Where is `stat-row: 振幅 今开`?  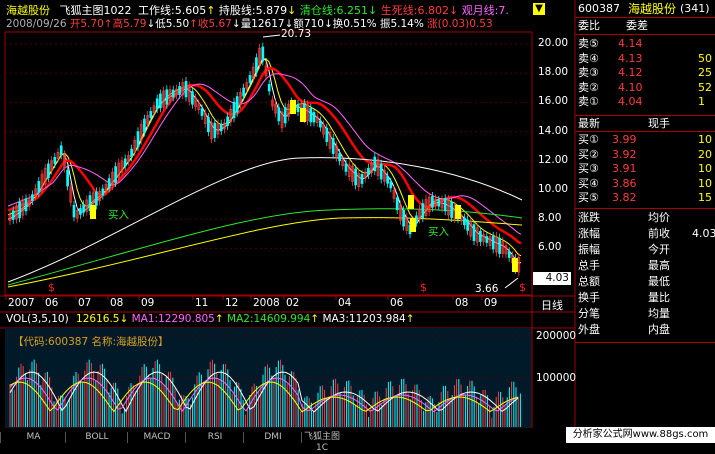 stat-row: 振幅 今开 is located at coordinates (645, 250).